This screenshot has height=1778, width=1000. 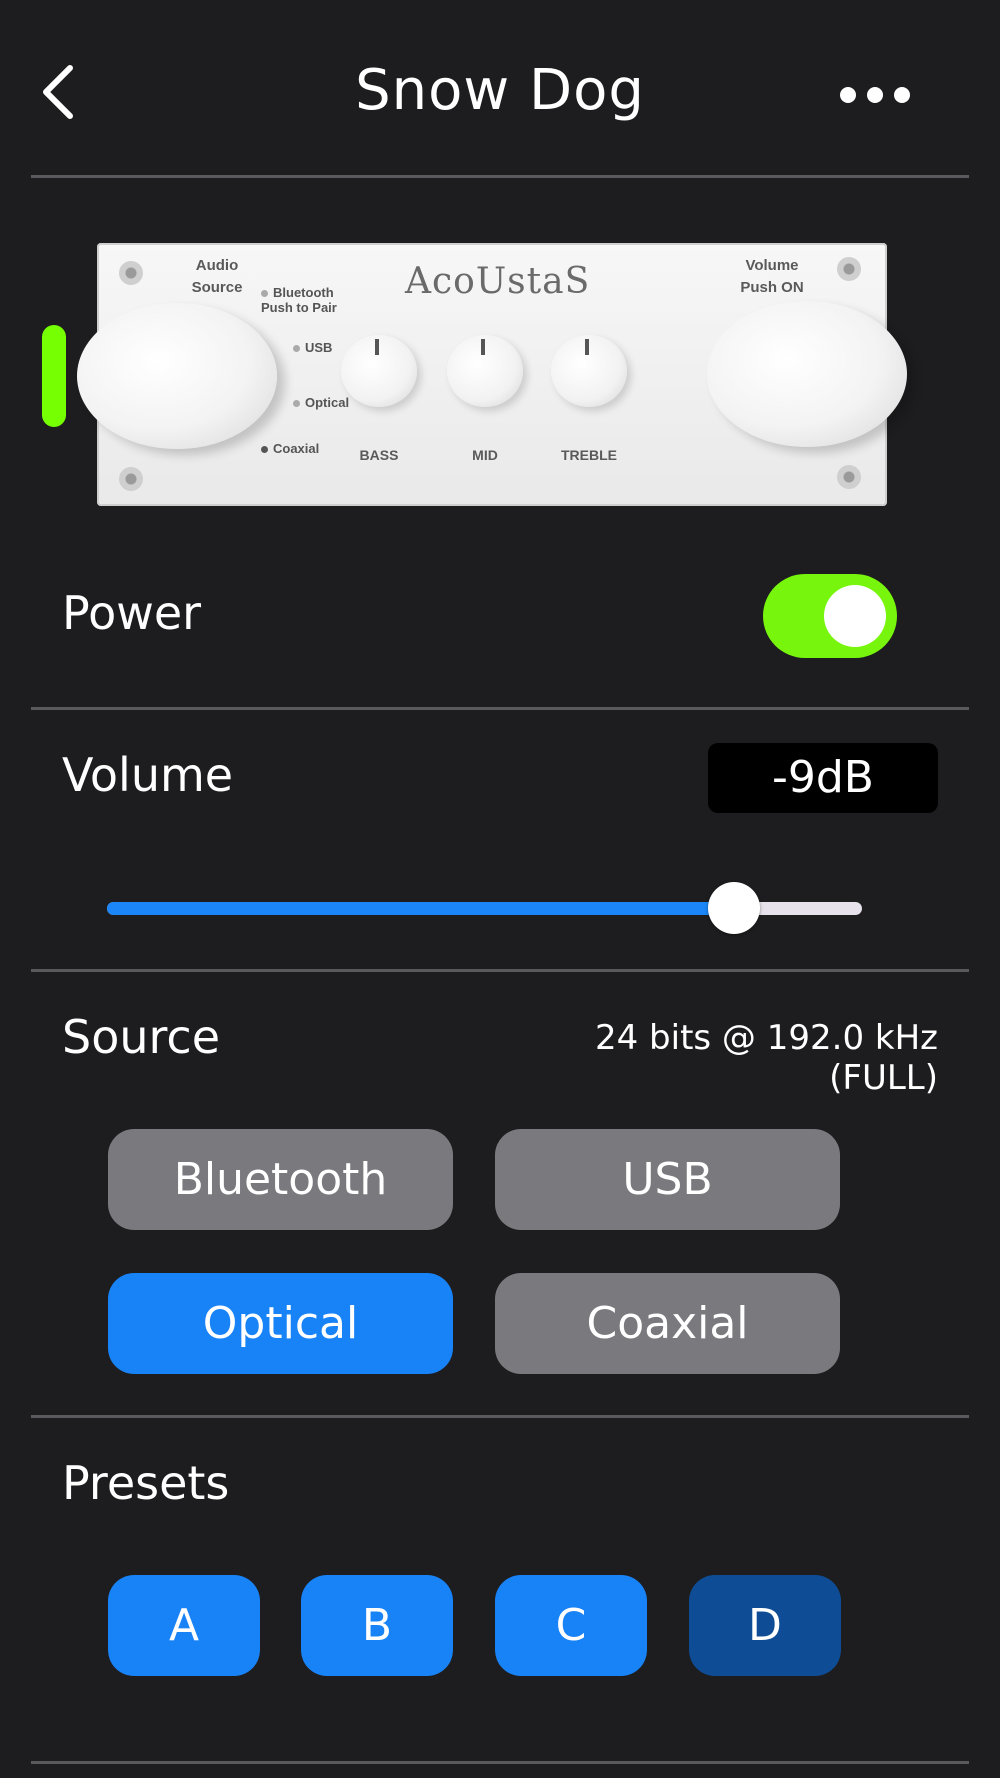 What do you see at coordinates (379, 371) in the screenshot?
I see `bass-knob` at bounding box center [379, 371].